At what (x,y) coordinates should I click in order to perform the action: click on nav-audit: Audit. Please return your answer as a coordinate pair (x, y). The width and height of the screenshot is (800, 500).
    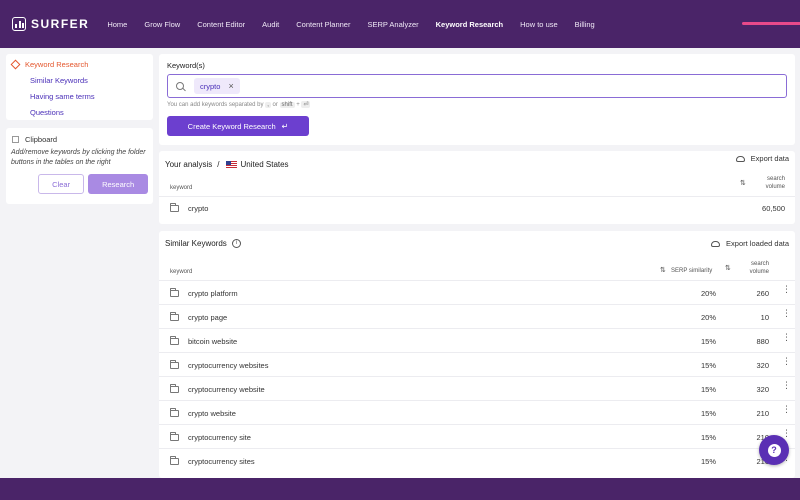
    Looking at the image, I should click on (270, 24).